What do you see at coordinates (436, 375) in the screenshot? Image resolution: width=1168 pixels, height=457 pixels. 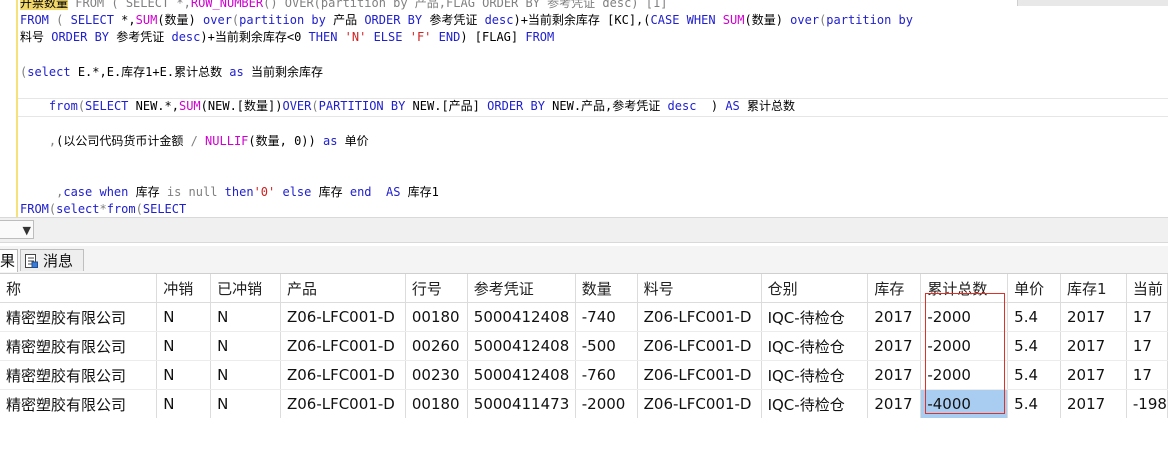 I see `table-cell: 00230` at bounding box center [436, 375].